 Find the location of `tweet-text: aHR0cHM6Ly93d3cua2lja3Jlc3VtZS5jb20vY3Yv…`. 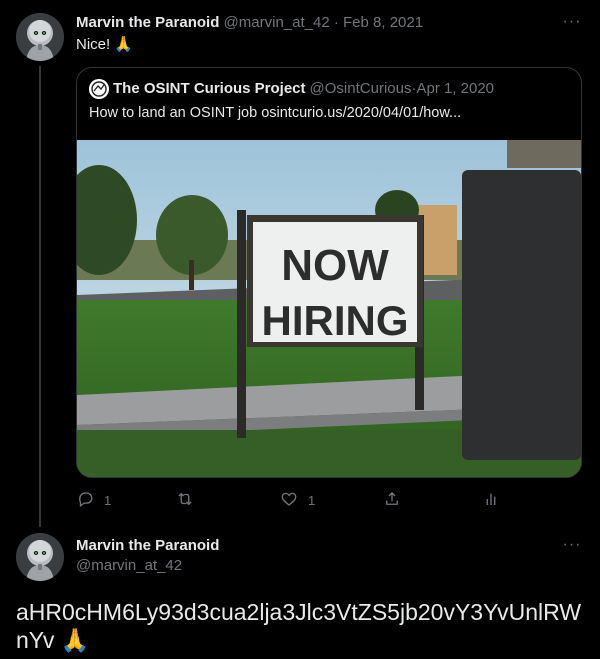

tweet-text: aHR0cHM6Ly93d3cua2lja3Jlc3VtZS5jb20vY3Yv… is located at coordinates (299, 626).